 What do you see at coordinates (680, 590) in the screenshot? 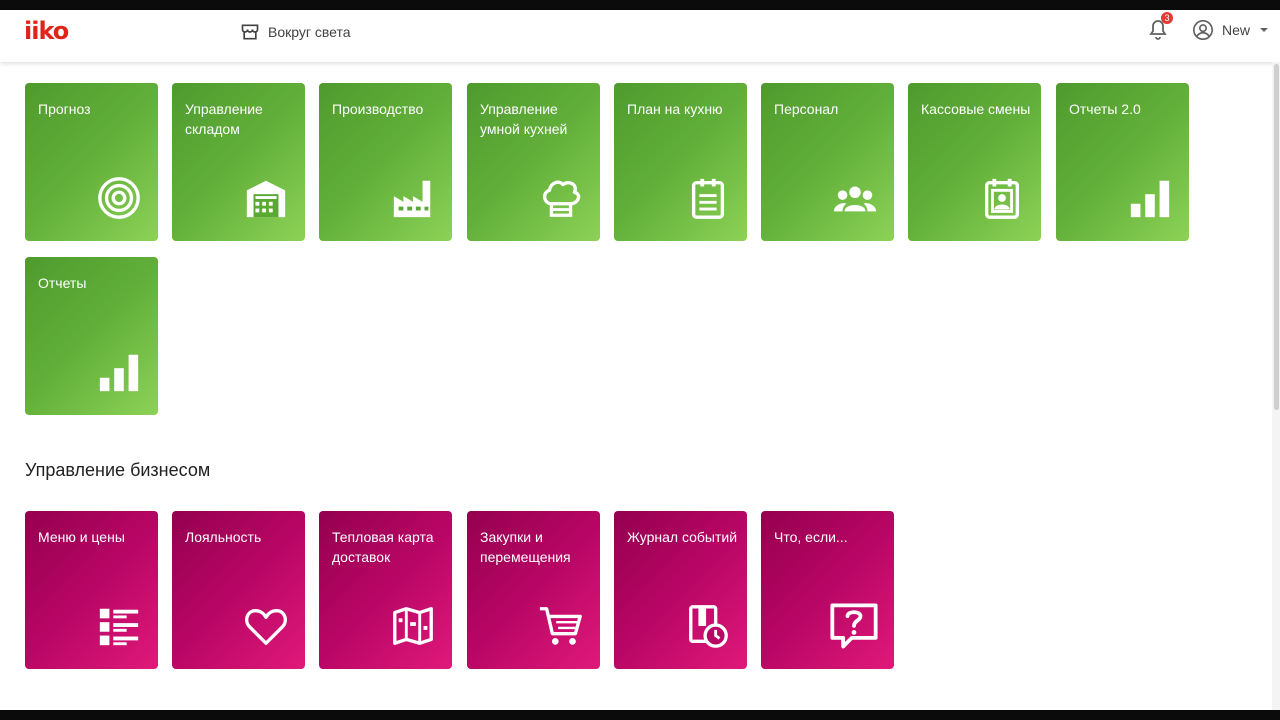
I see `tile-event-log: Журнал событий` at bounding box center [680, 590].